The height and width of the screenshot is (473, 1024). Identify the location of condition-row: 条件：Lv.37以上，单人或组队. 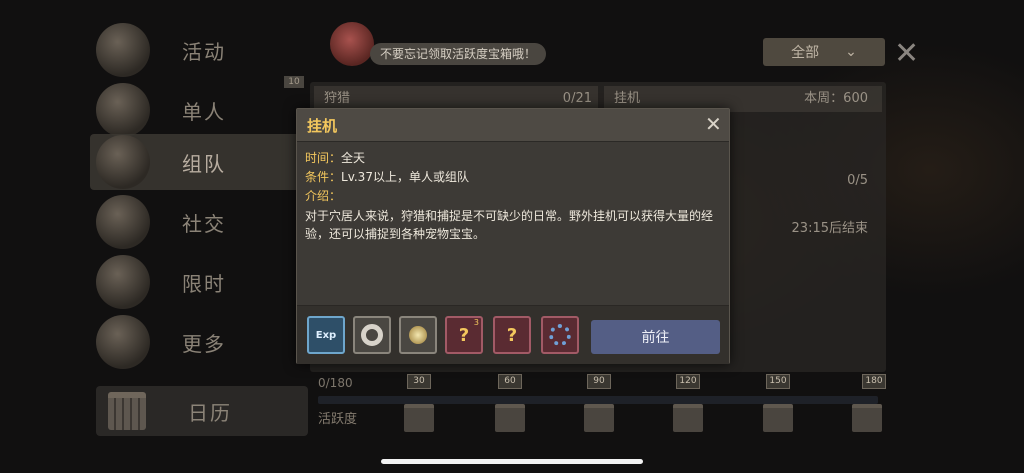
(387, 176).